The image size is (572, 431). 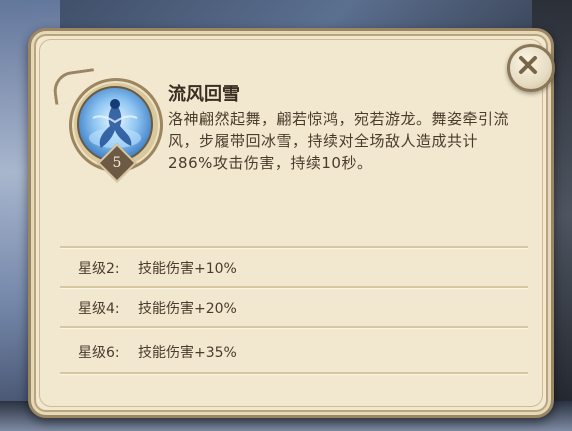 I want to click on star-bonus-row: 星级6: 技能伤害+35%, so click(x=157, y=352).